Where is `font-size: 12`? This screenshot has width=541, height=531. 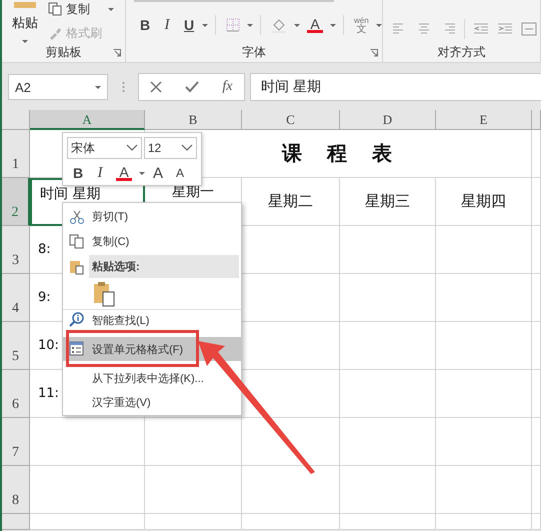 font-size: 12 is located at coordinates (155, 148).